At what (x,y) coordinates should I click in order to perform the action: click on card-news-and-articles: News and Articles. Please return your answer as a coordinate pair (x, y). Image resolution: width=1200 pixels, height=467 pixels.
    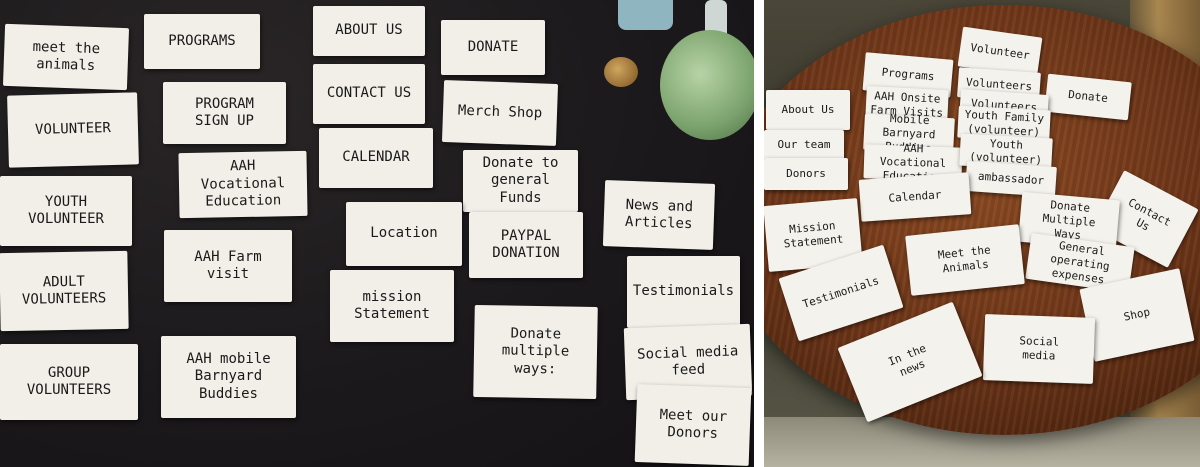
    Looking at the image, I should click on (659, 215).